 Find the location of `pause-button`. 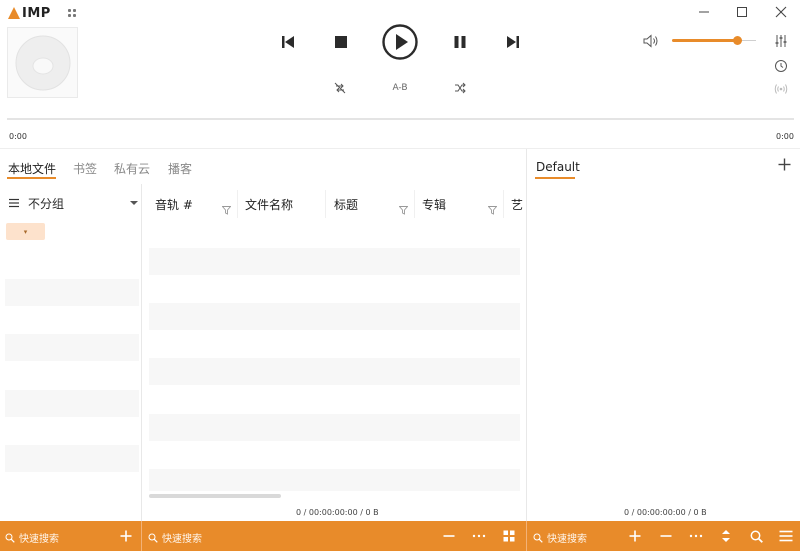

pause-button is located at coordinates (460, 42).